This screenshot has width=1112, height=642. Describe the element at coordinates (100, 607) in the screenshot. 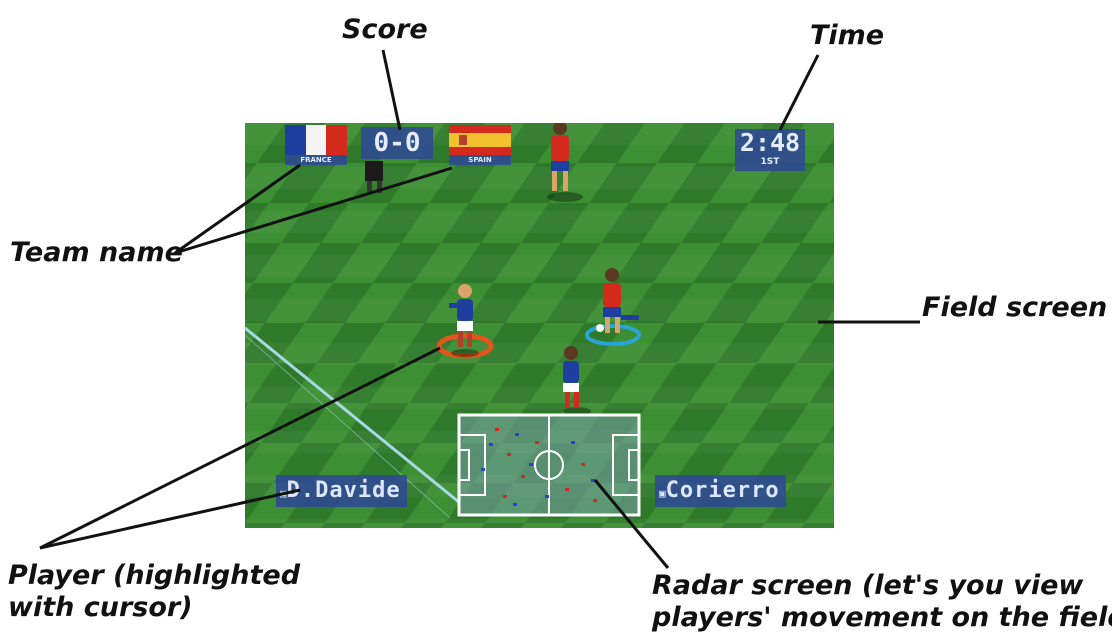

I see `player-annotation-line2: with cursor)` at that location.